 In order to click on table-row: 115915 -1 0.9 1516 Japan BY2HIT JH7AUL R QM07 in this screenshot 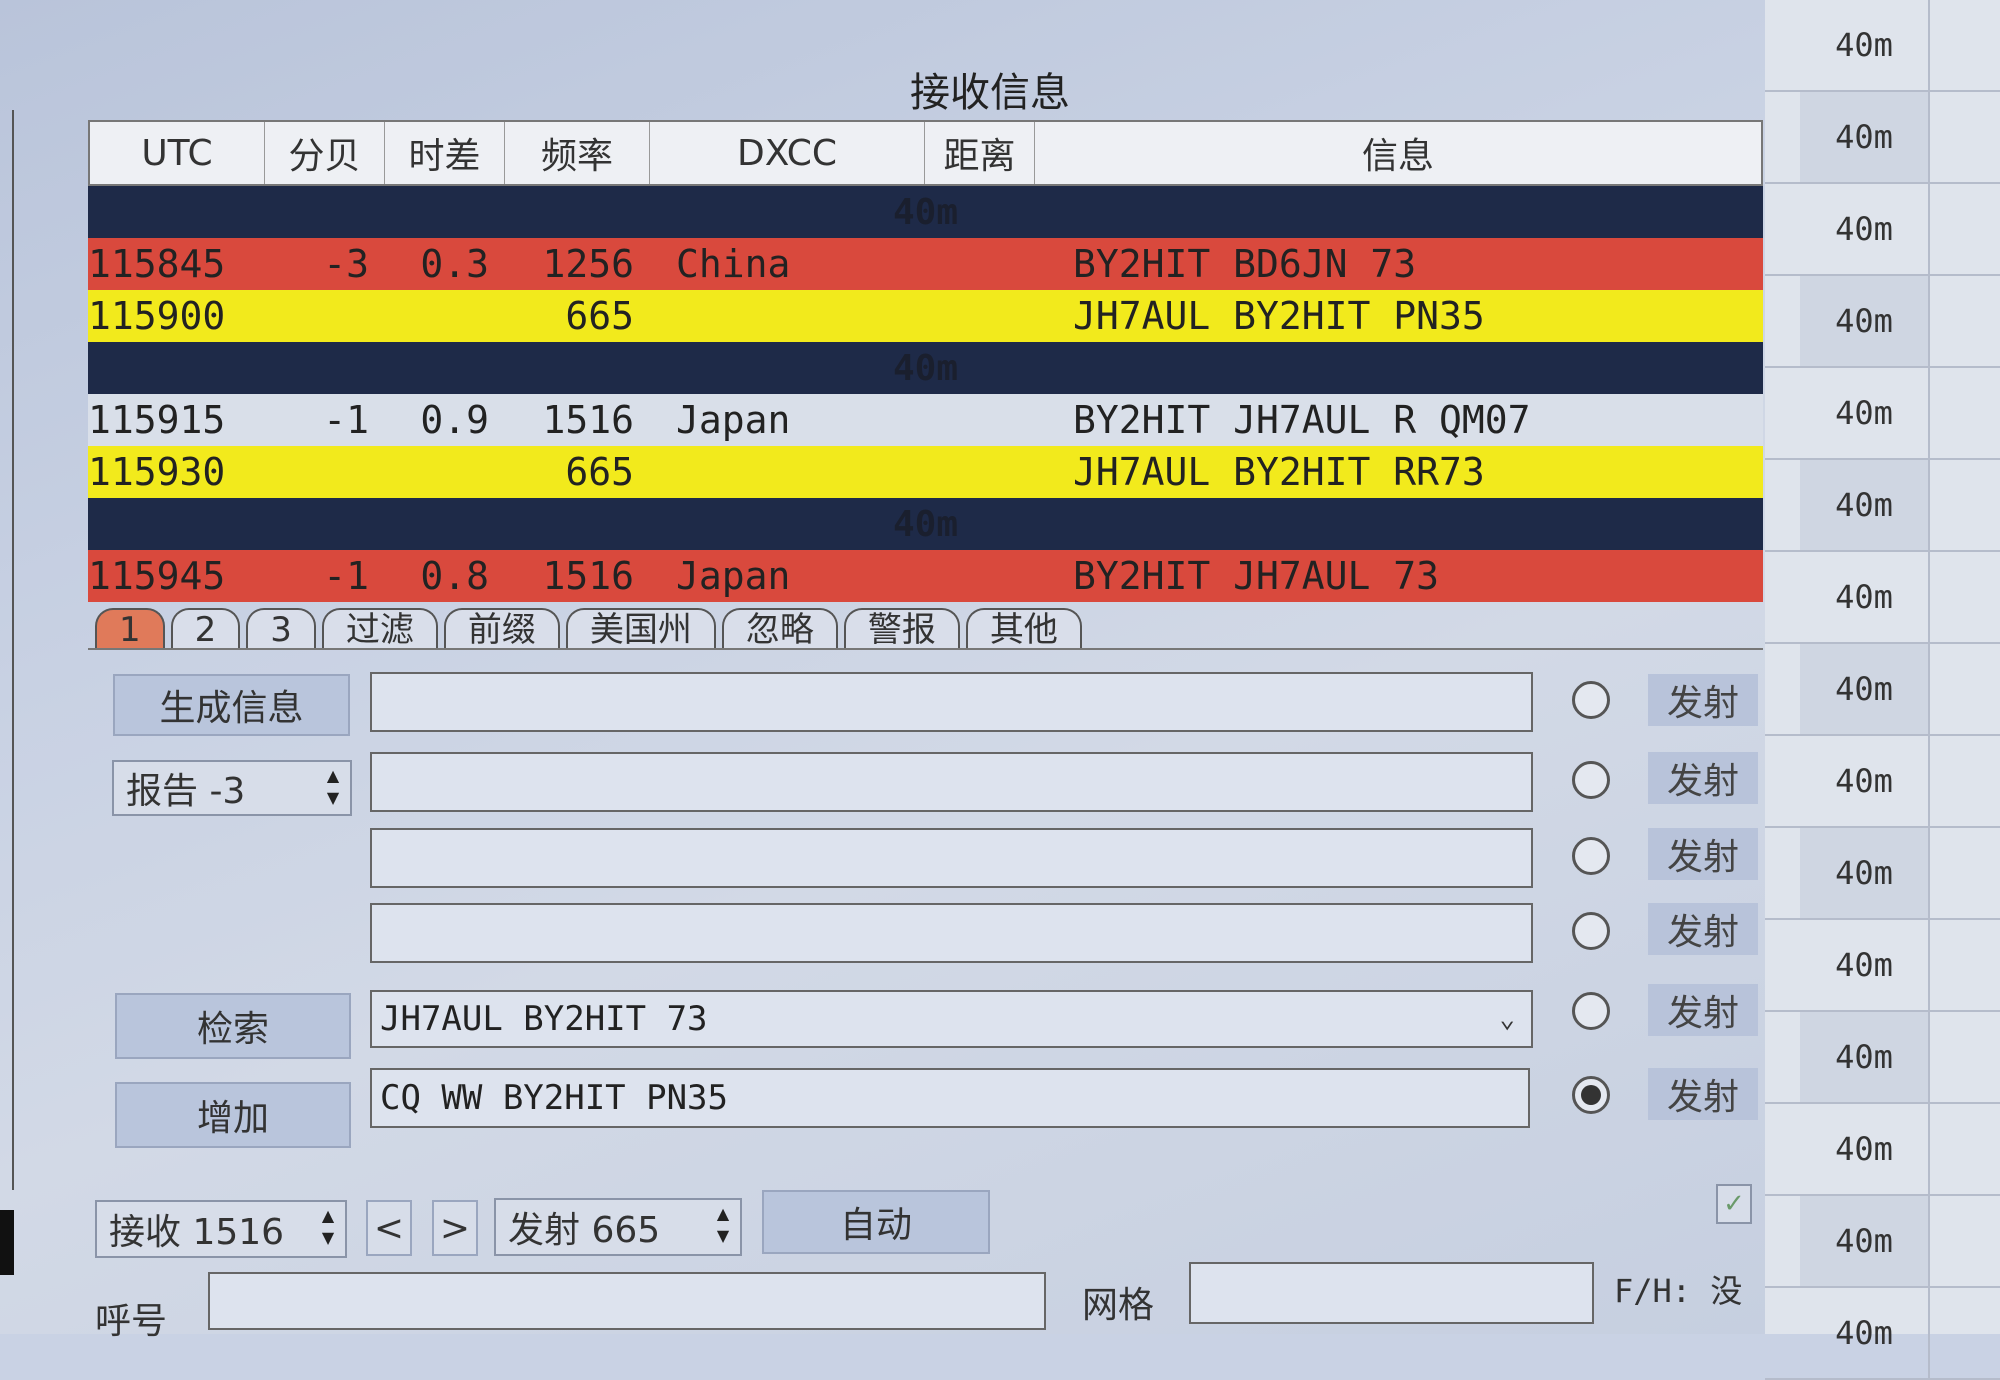, I will do `click(925, 420)`.